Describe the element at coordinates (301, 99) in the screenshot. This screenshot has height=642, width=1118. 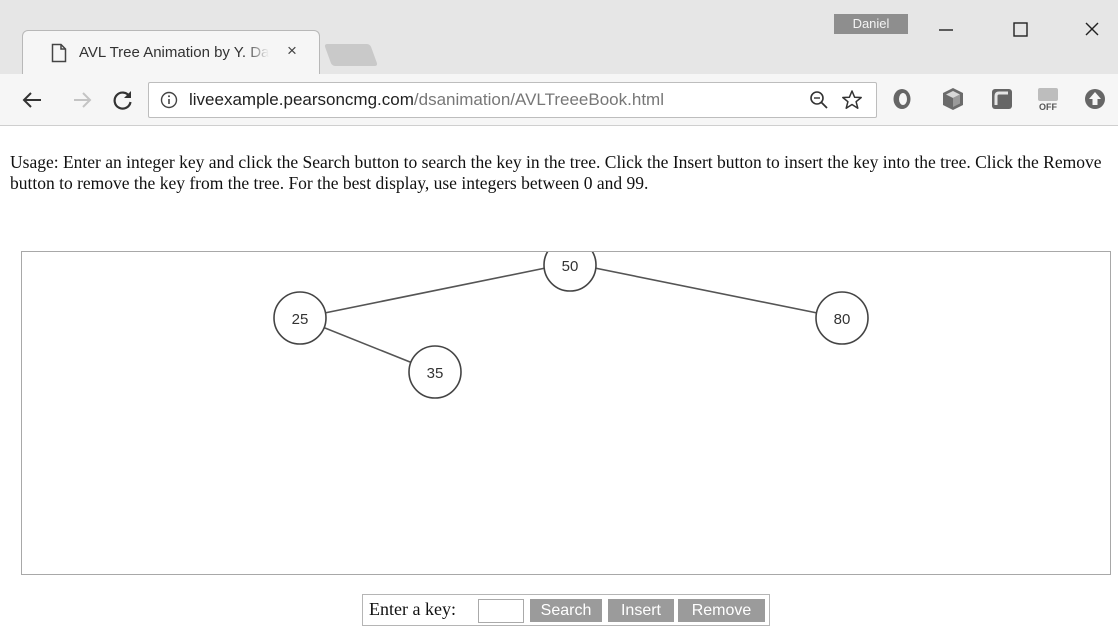
I see `url-host: liveexample.pearsoncmg.com` at that location.